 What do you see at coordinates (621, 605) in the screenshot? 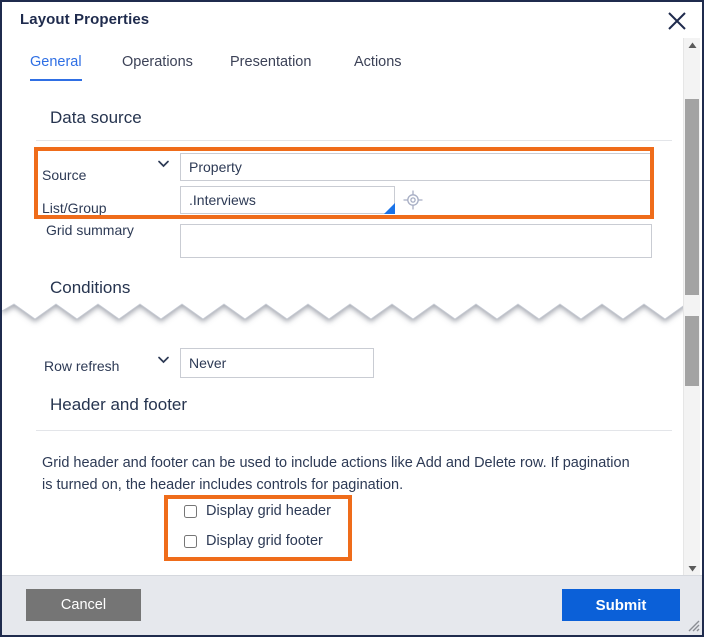
I see `submit-button: Submit` at bounding box center [621, 605].